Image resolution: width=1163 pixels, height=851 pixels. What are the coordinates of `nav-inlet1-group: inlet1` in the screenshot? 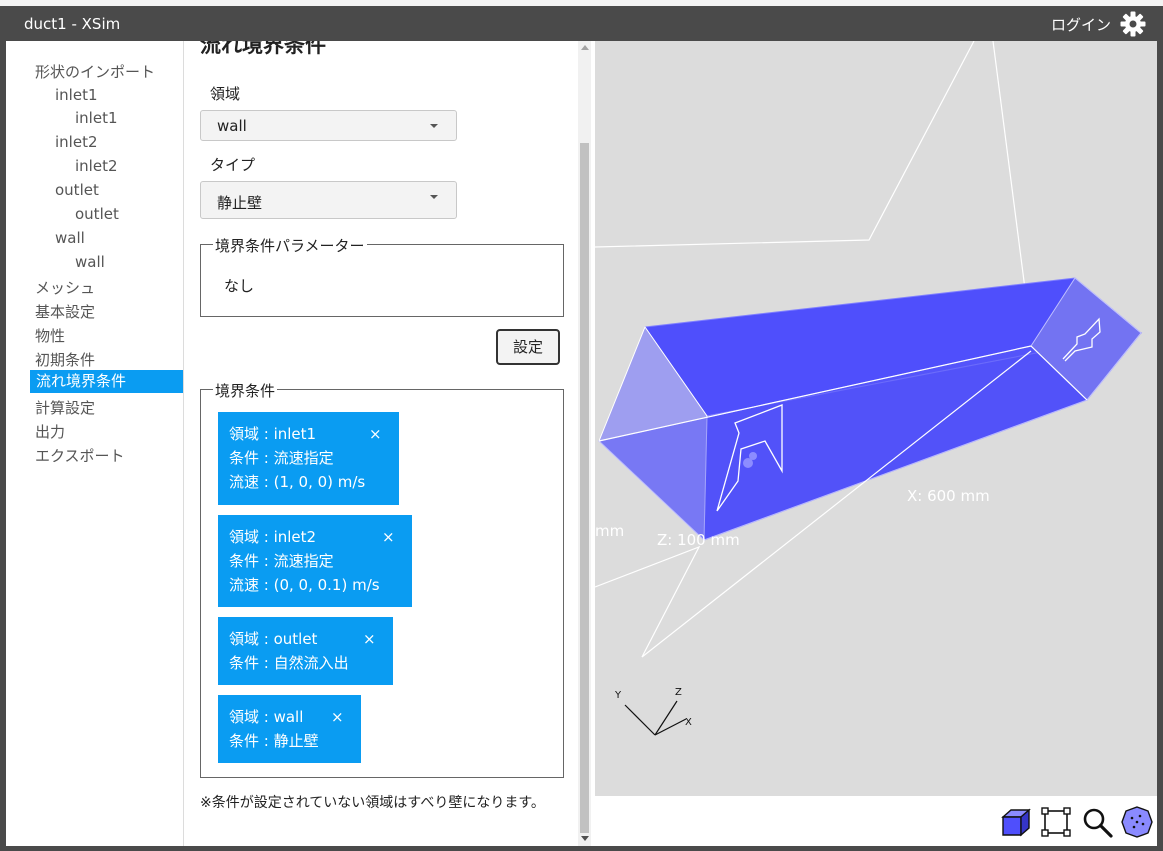 It's located at (76, 95).